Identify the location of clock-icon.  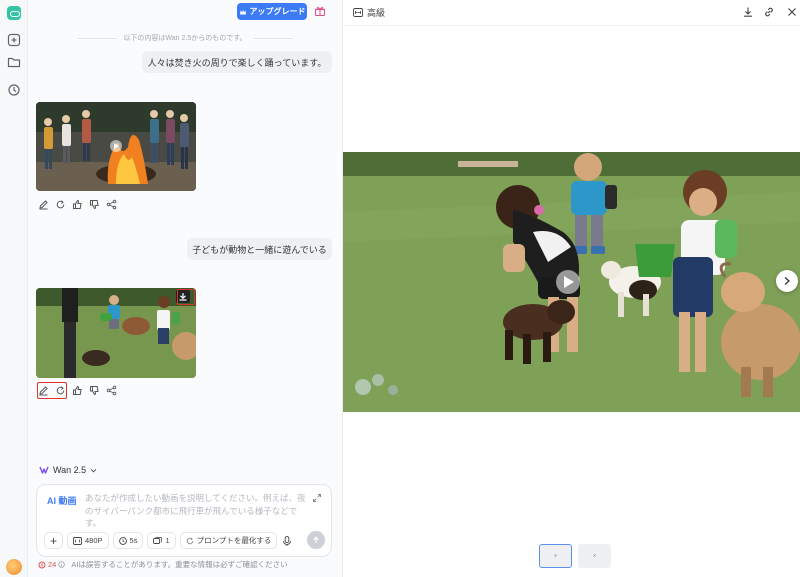
(122, 540).